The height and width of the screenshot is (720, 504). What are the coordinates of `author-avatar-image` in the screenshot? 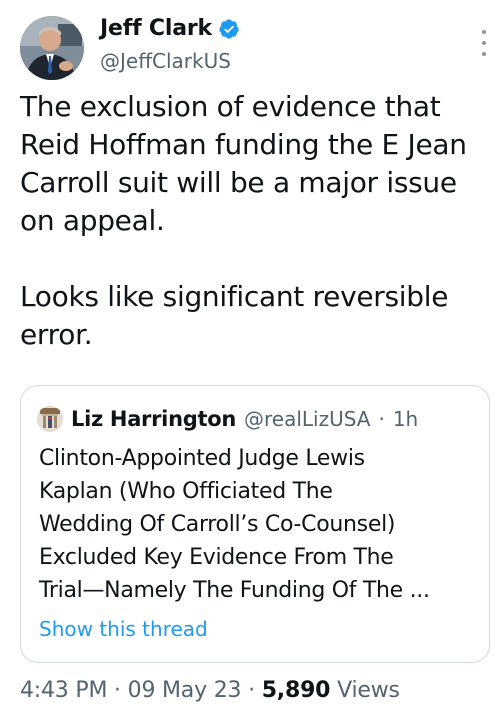 It's located at (52, 48).